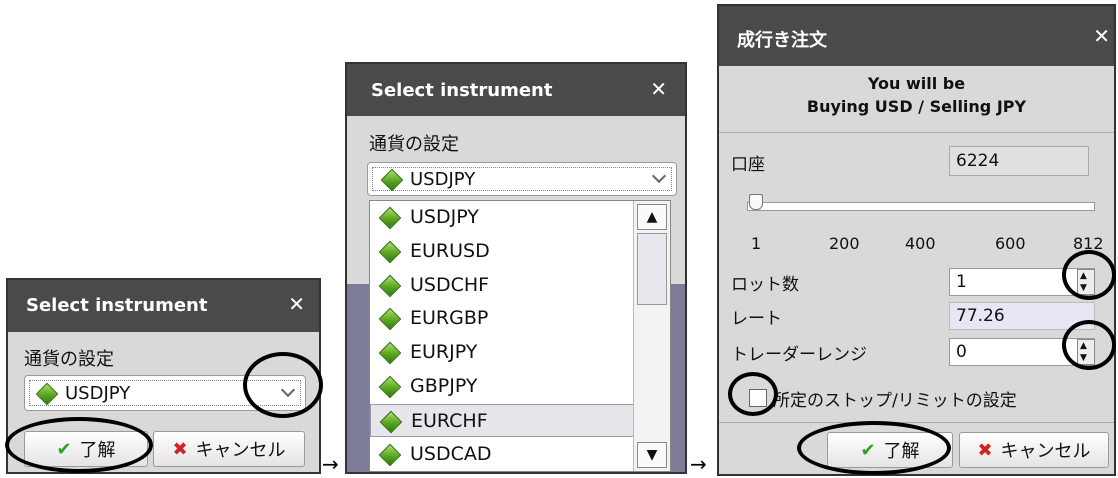 The height and width of the screenshot is (478, 1118). I want to click on slider-tick-label: 1, so click(756, 243).